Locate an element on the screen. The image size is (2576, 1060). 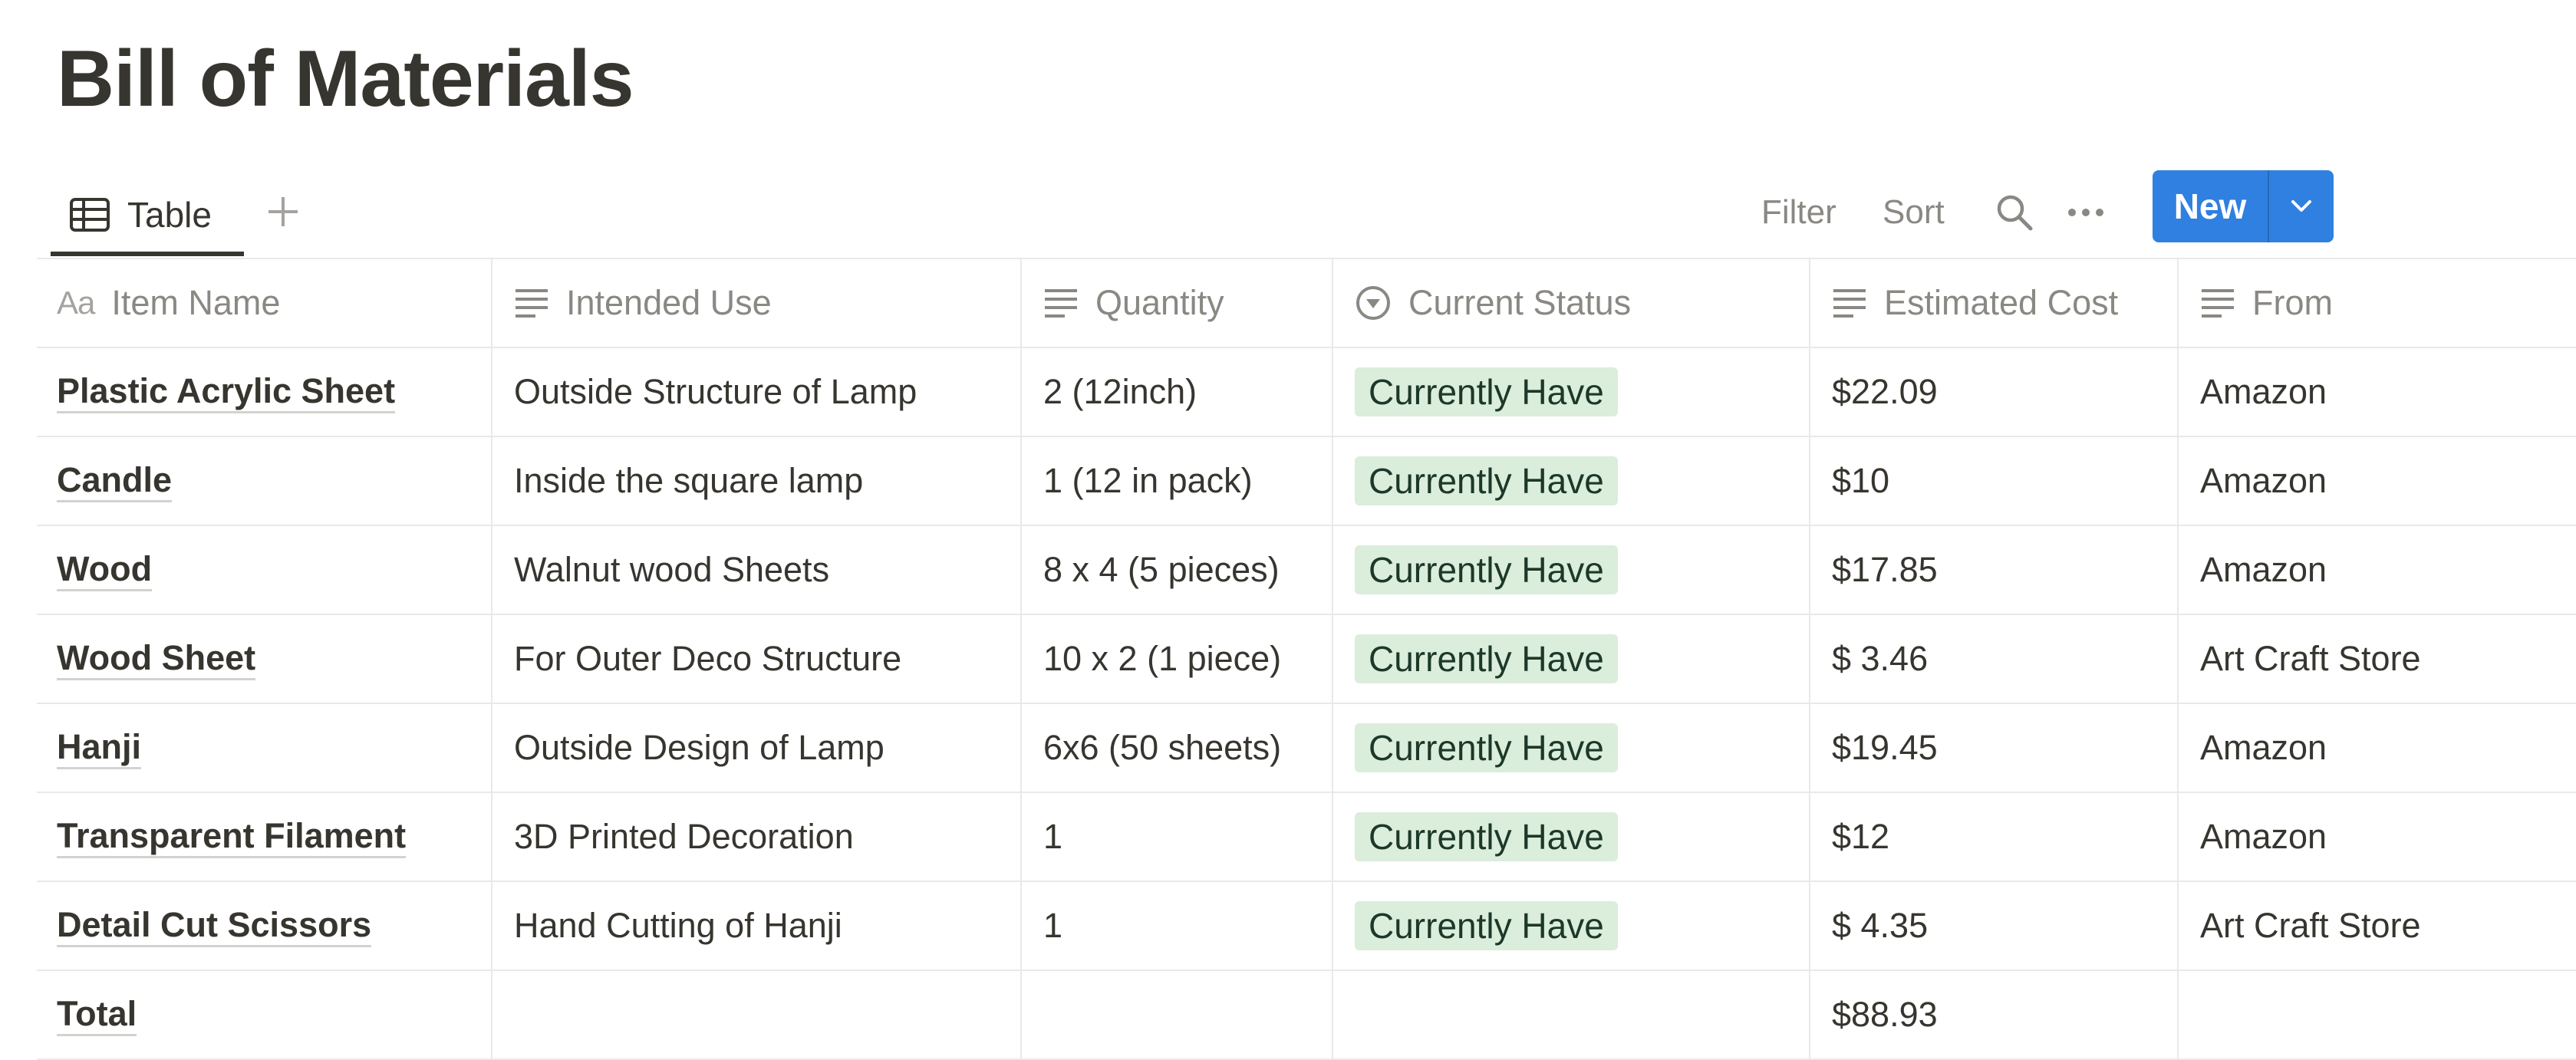
table-icon is located at coordinates (89, 215).